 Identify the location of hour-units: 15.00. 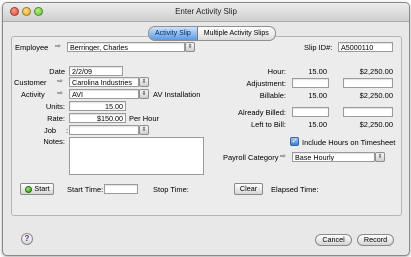
(317, 71).